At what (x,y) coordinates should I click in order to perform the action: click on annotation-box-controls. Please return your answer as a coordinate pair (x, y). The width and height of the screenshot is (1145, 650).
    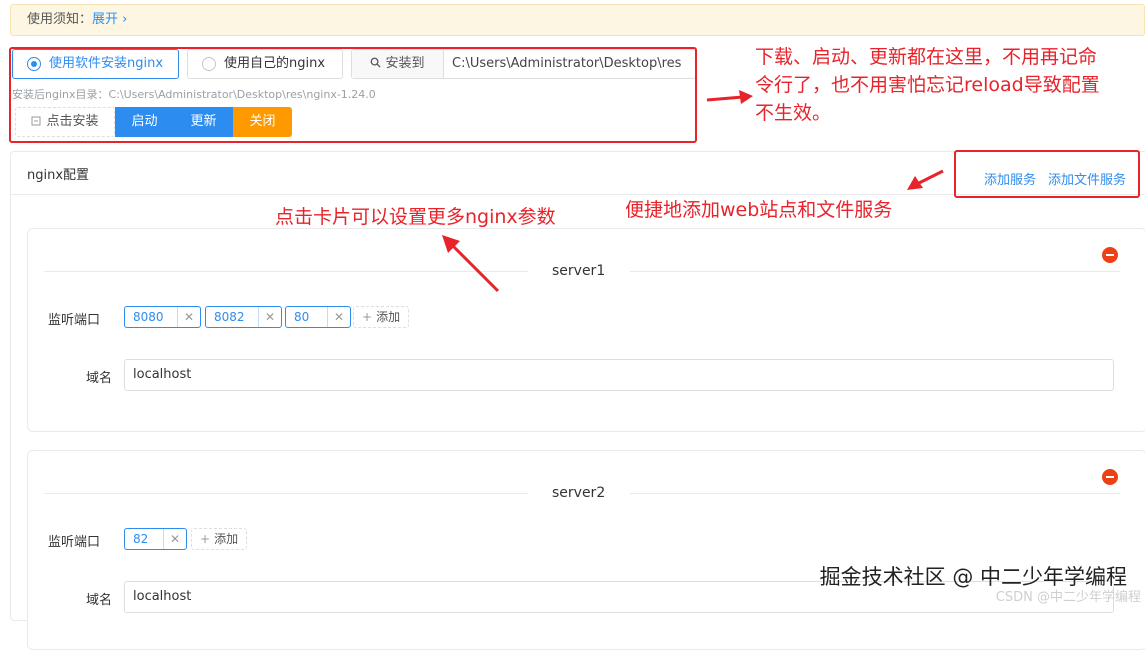
    Looking at the image, I should click on (353, 95).